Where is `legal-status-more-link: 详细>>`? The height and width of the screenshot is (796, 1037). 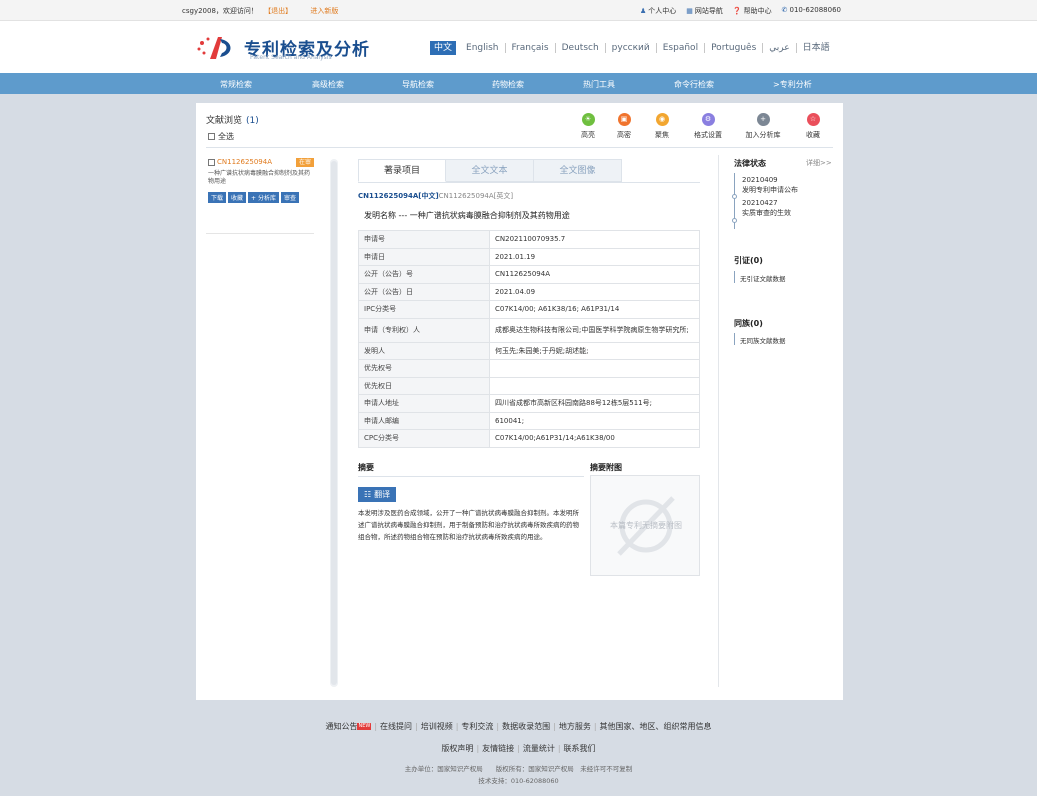 legal-status-more-link: 详细>> is located at coordinates (819, 163).